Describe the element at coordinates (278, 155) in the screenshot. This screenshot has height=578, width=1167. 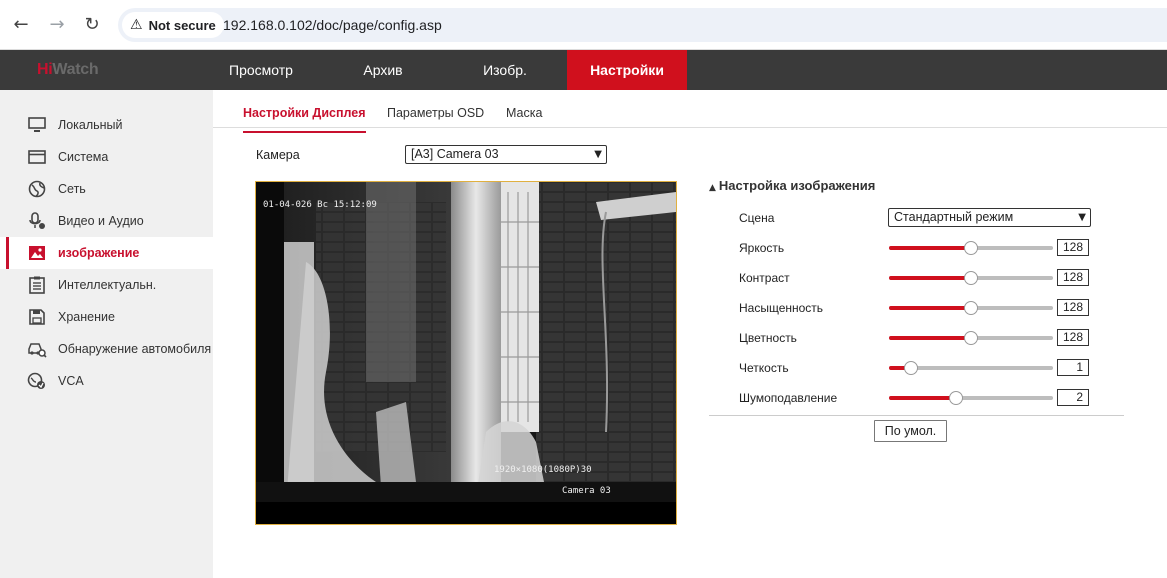
I see `camera-label: Камера` at that location.